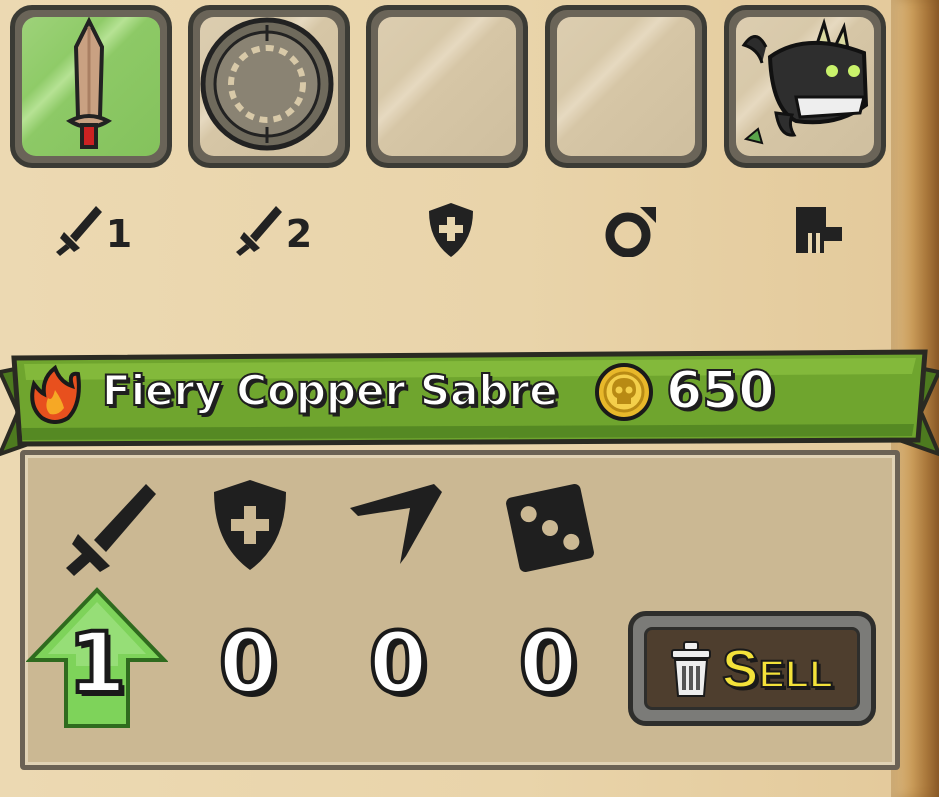 Image resolution: width=939 pixels, height=797 pixels. I want to click on fire-icon, so click(55, 394).